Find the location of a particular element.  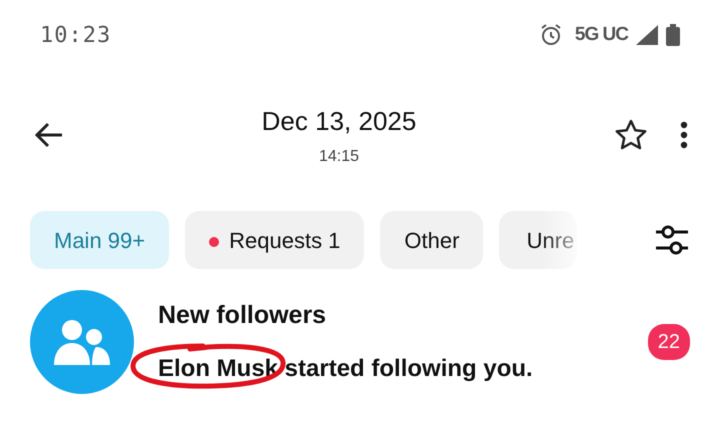

more-icon is located at coordinates (684, 135).